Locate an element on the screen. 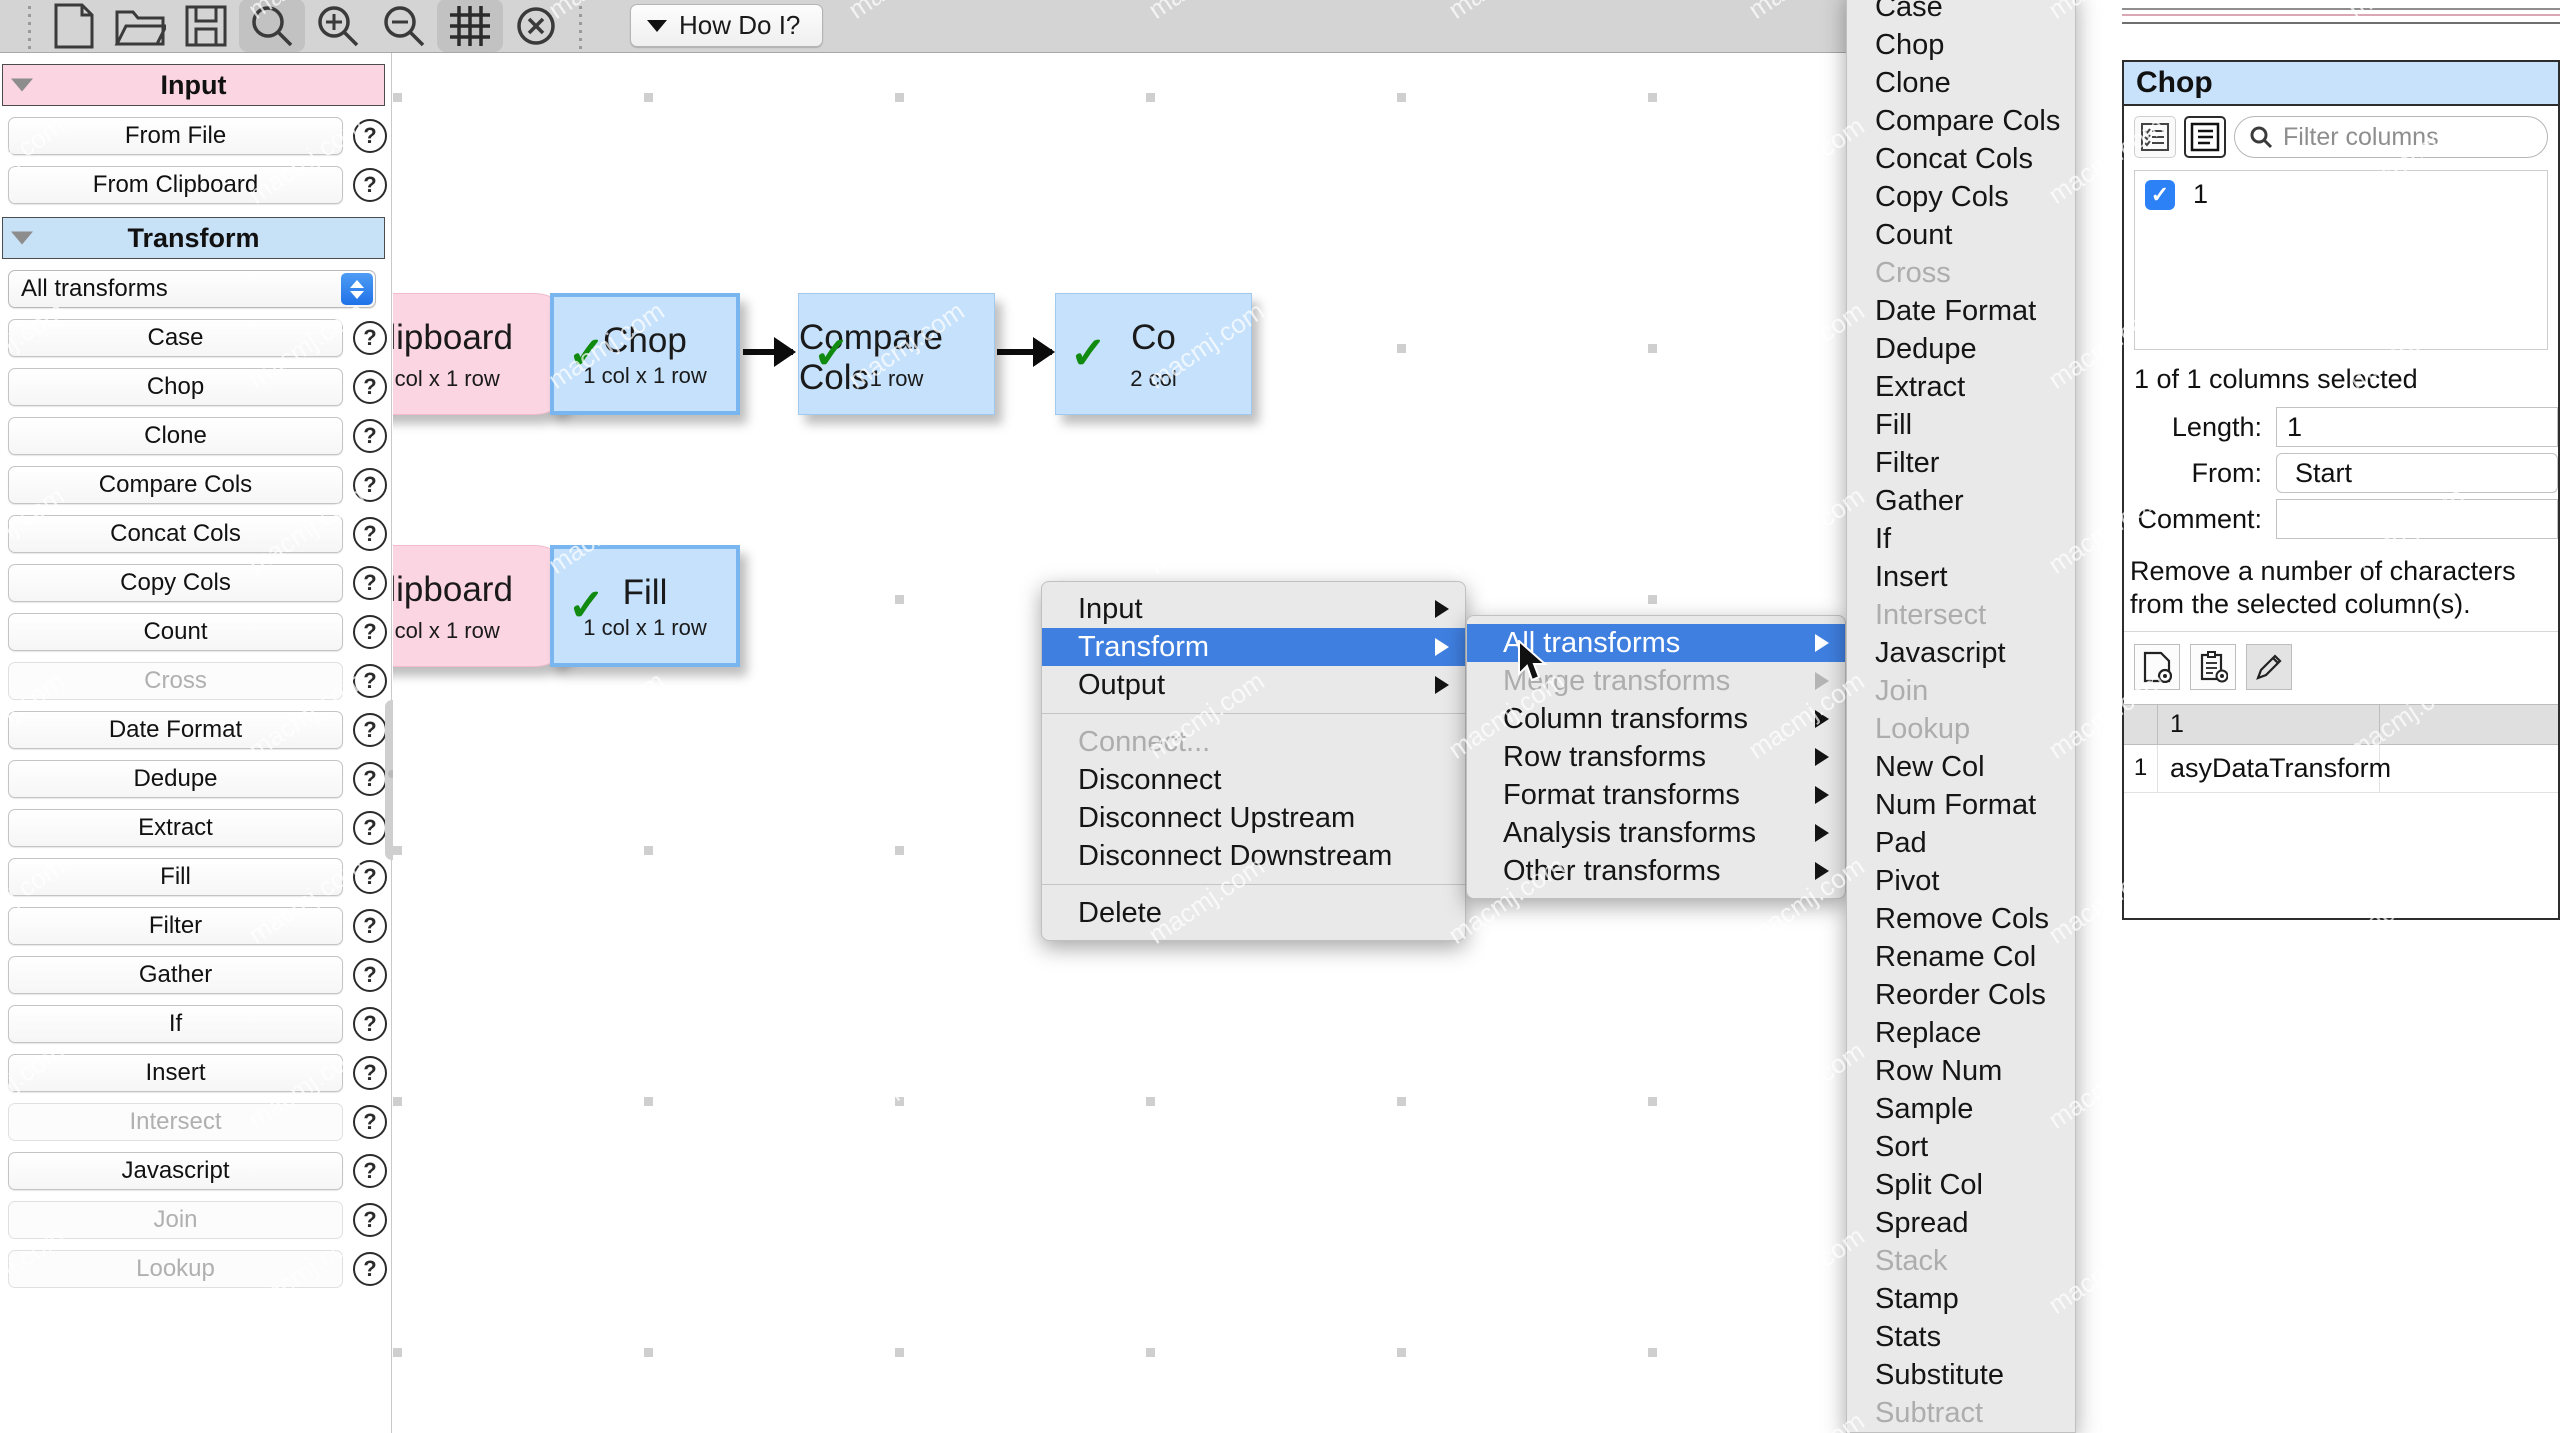 The height and width of the screenshot is (1433, 2560). transform-menu-item-replace: Replace is located at coordinates (1961, 1033).